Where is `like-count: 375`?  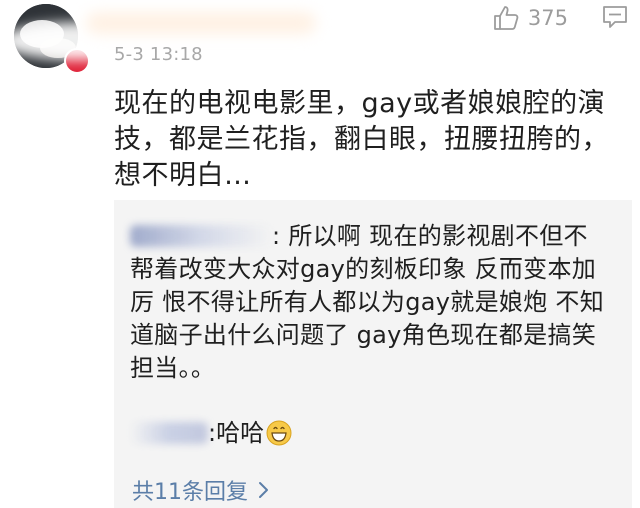 like-count: 375 is located at coordinates (547, 18).